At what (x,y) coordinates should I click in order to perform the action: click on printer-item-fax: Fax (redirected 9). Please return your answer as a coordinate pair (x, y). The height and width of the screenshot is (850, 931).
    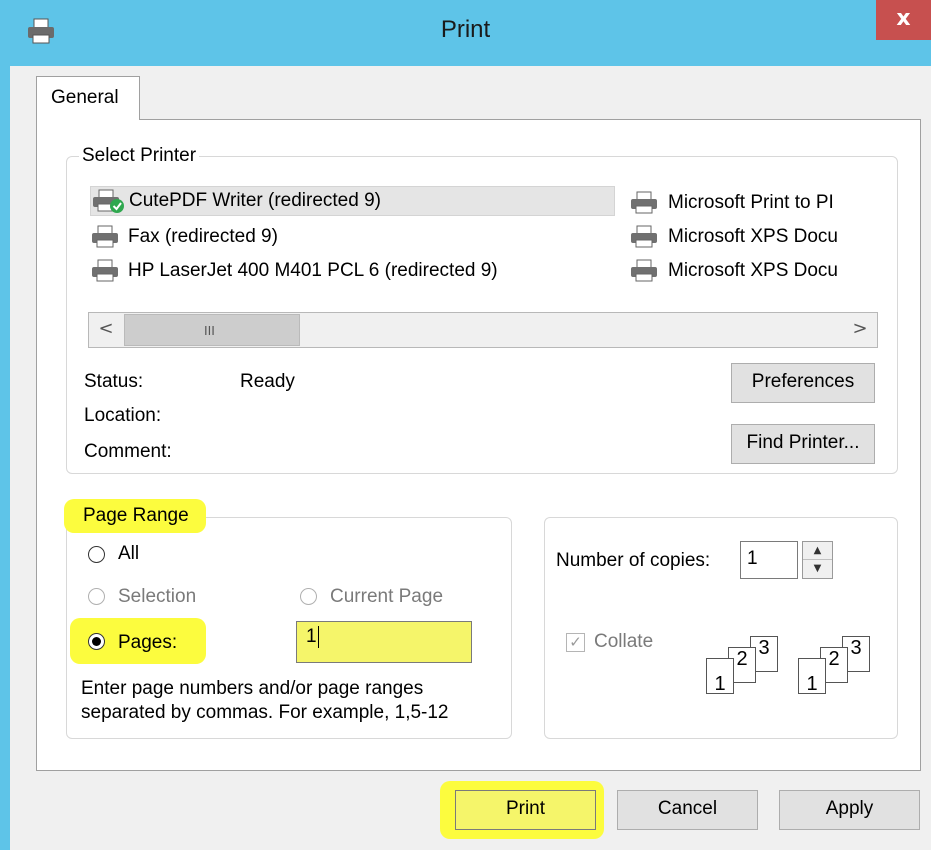
    Looking at the image, I should click on (184, 237).